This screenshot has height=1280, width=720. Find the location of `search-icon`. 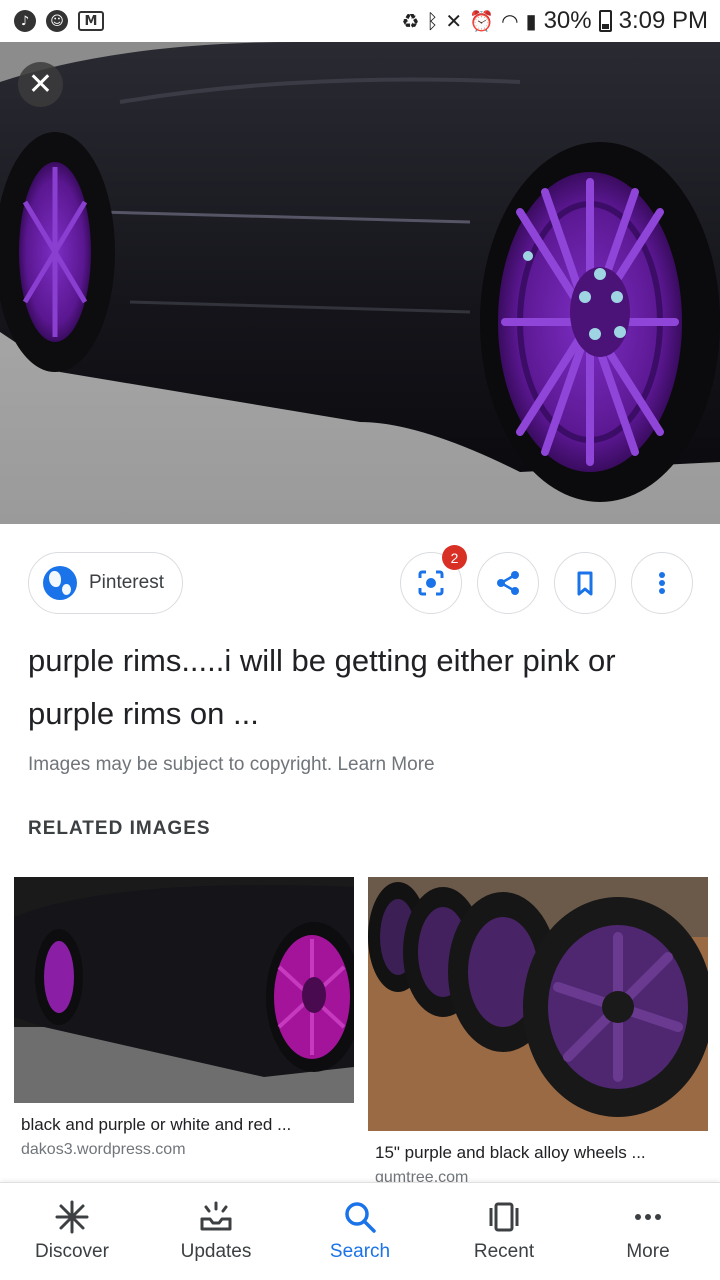

search-icon is located at coordinates (360, 1217).